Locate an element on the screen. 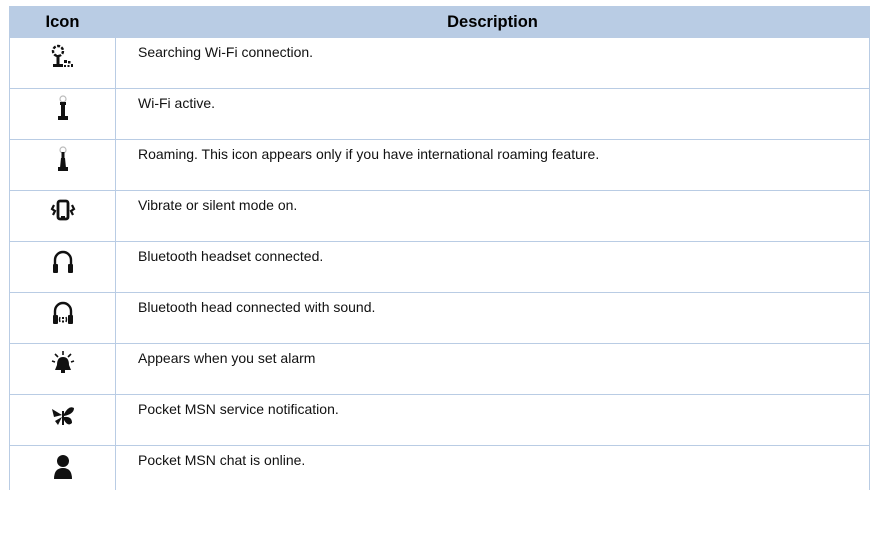 The height and width of the screenshot is (538, 885). table-row: Pocket MSN chat is online. is located at coordinates (439, 467).